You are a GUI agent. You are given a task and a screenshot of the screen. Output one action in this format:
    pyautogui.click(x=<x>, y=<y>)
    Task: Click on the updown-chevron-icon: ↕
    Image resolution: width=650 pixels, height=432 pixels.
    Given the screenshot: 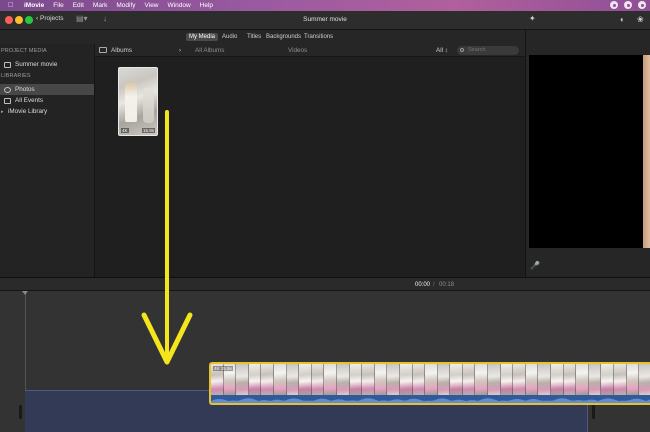 What is the action you would take?
    pyautogui.click(x=446, y=50)
    